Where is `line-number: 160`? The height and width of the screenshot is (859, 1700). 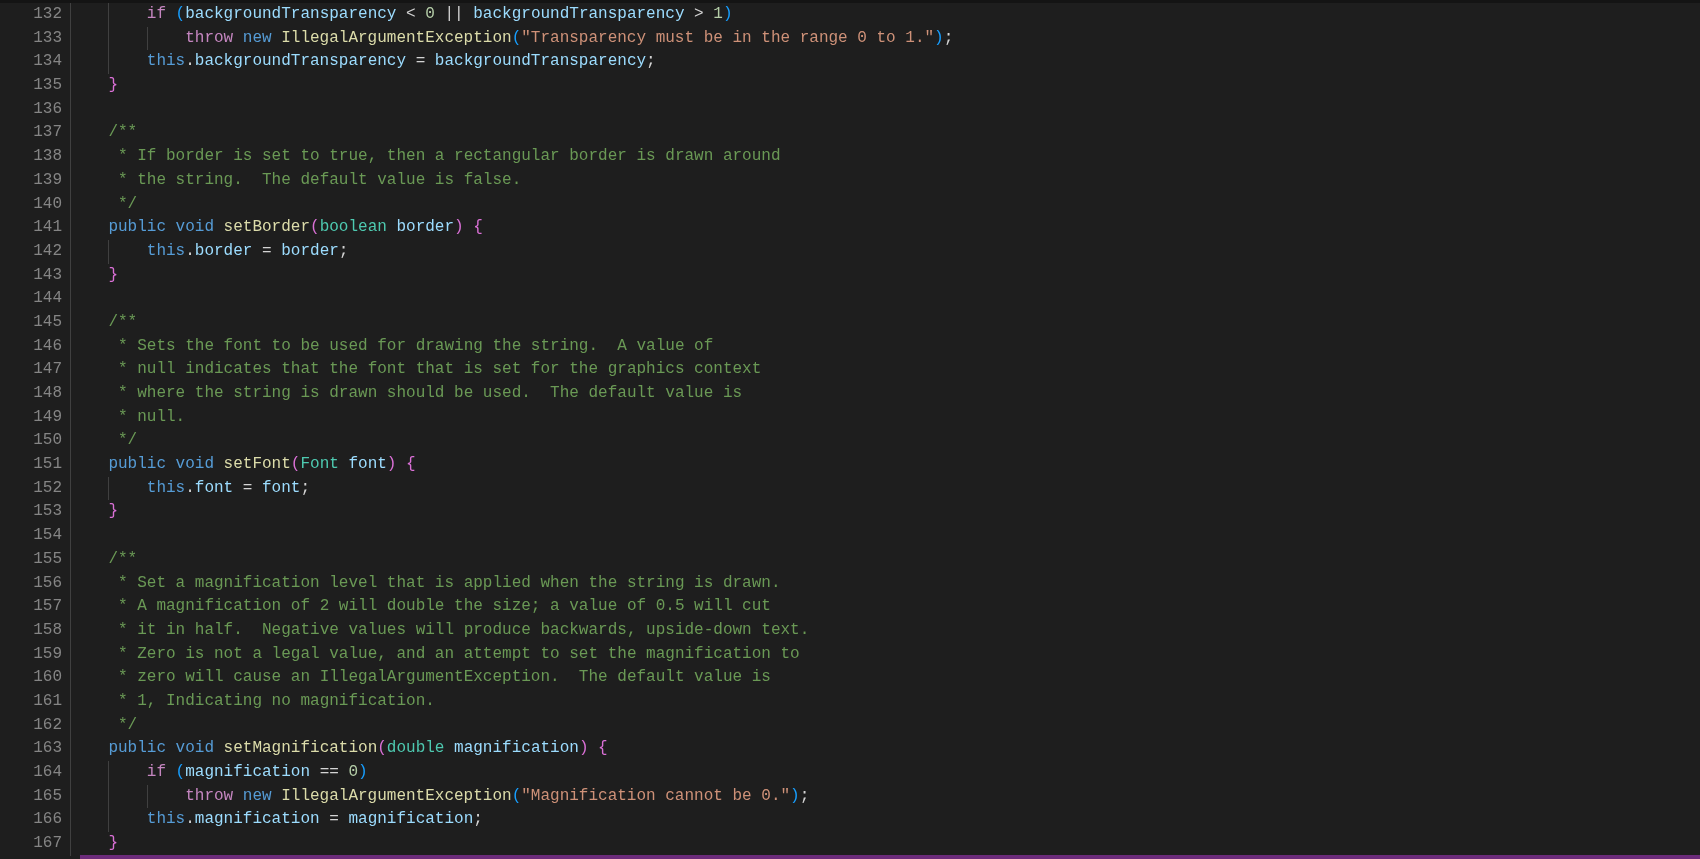
line-number: 160 is located at coordinates (47, 678).